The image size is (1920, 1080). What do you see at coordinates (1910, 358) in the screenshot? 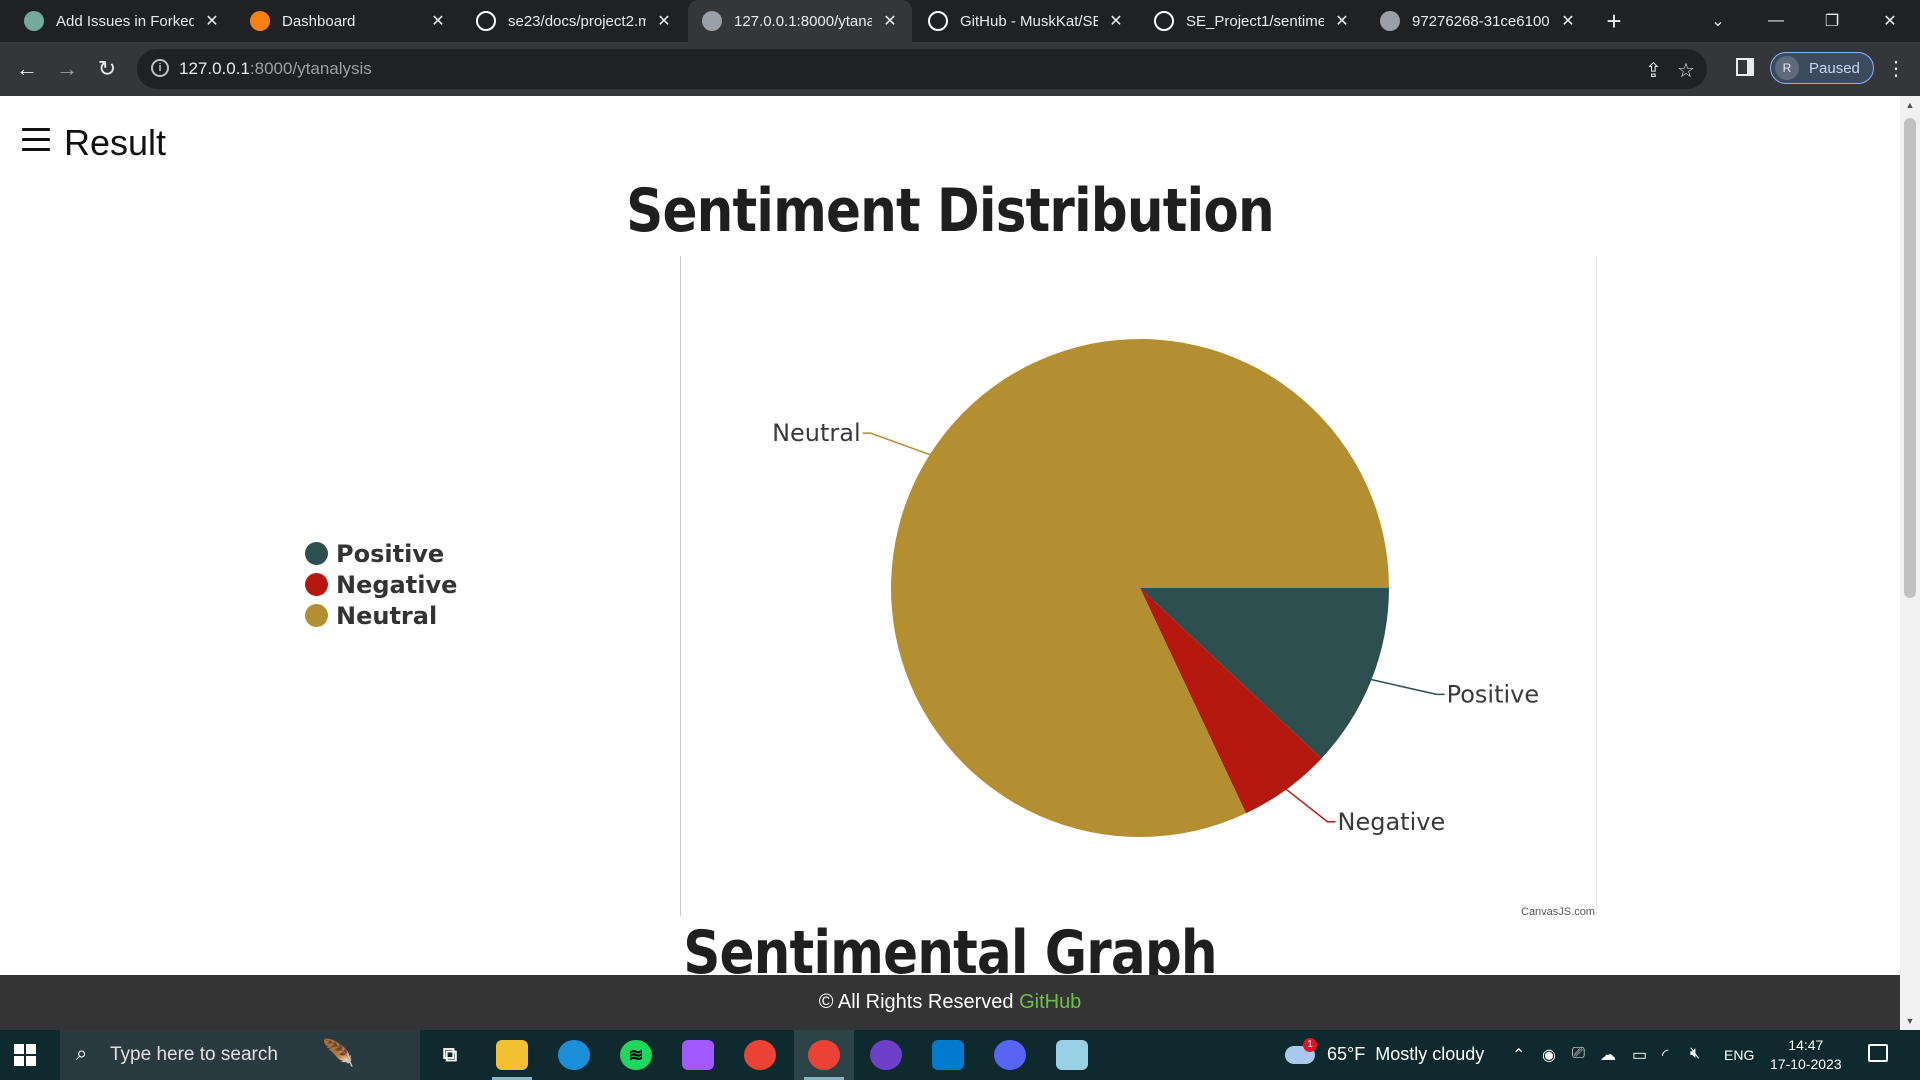
I see `scrollbar-thumb` at bounding box center [1910, 358].